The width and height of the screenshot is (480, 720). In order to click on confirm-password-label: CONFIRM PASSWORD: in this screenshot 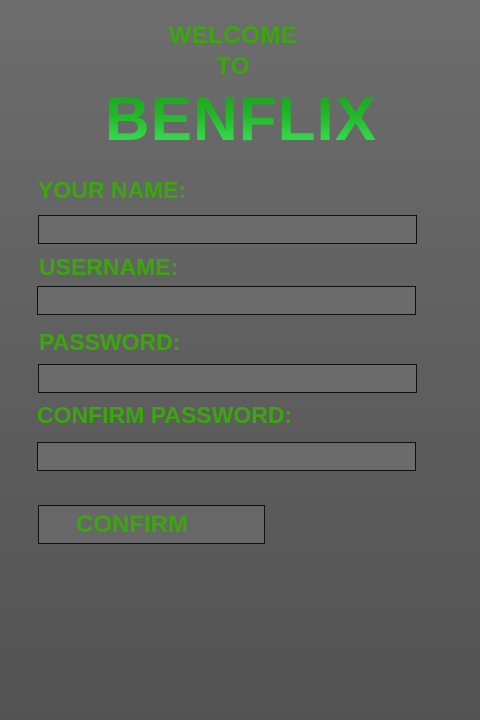, I will do `click(165, 415)`.